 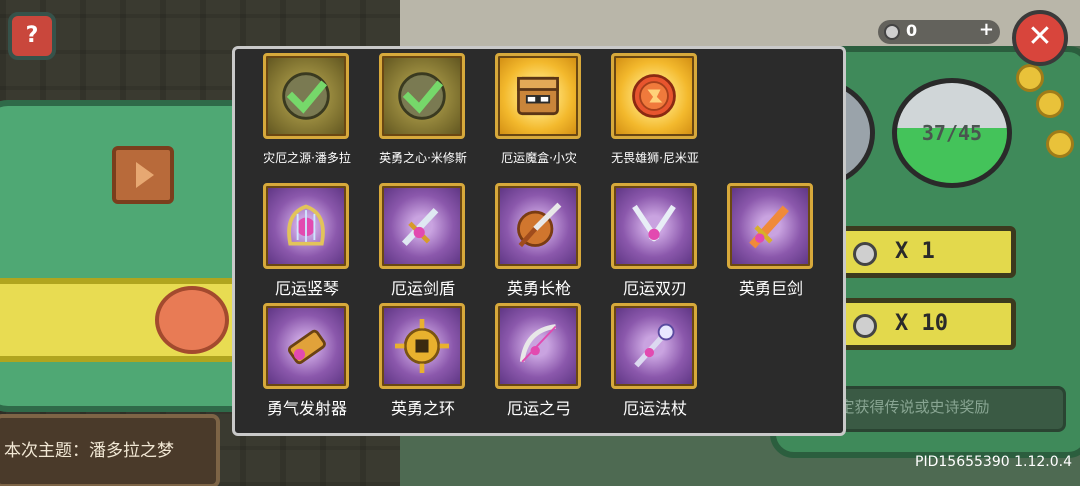 I want to click on courage-launcher-icon, so click(x=306, y=347).